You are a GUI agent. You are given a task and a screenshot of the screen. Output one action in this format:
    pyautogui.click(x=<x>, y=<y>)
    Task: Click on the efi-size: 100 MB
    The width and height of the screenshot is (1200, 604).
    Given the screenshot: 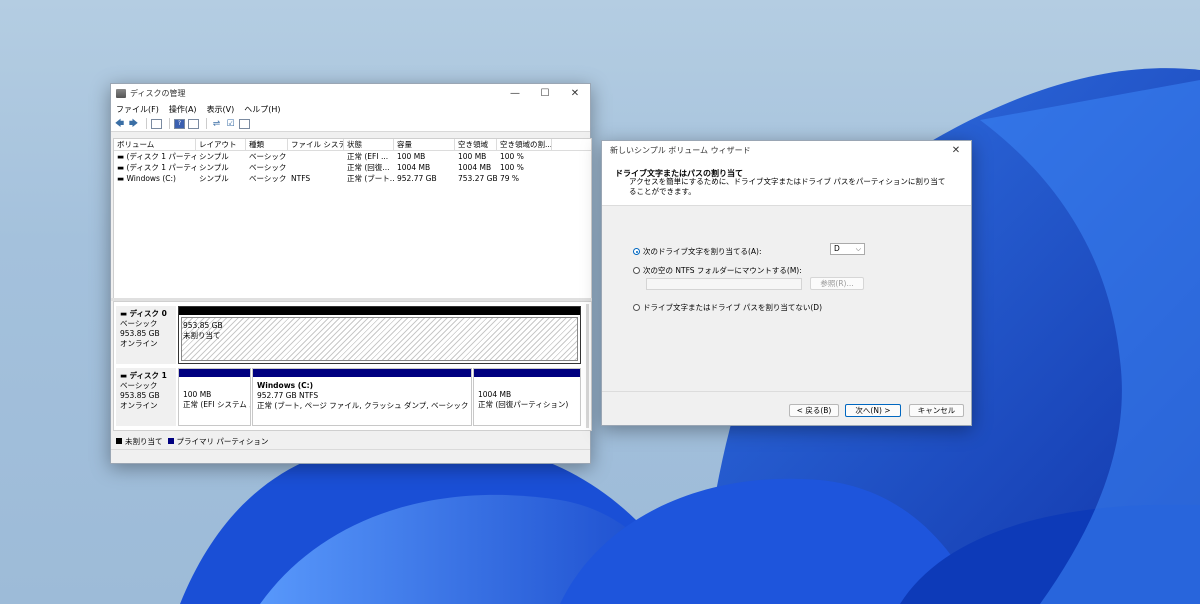 What is the action you would take?
    pyautogui.click(x=197, y=394)
    